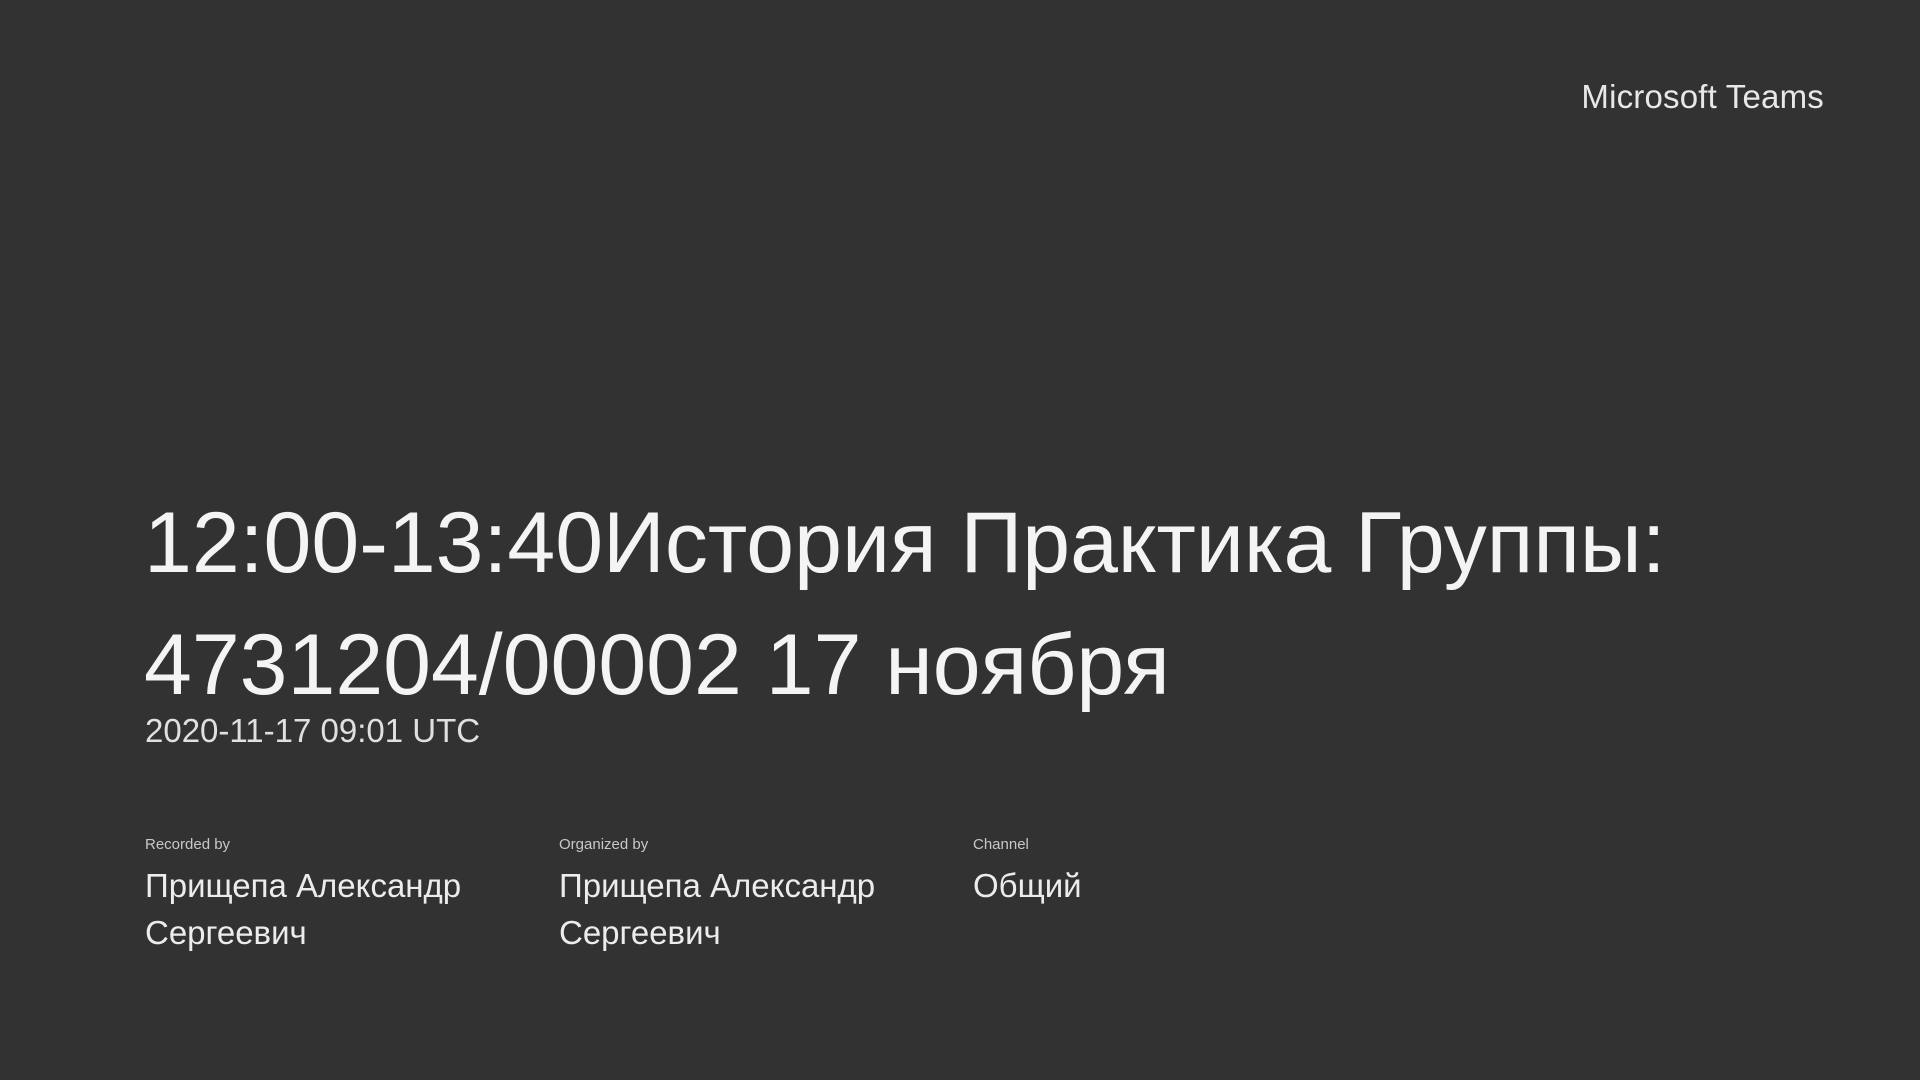  I want to click on recorded-by-block: Recorded by Прищепа Александр Сергеевич, so click(352, 896).